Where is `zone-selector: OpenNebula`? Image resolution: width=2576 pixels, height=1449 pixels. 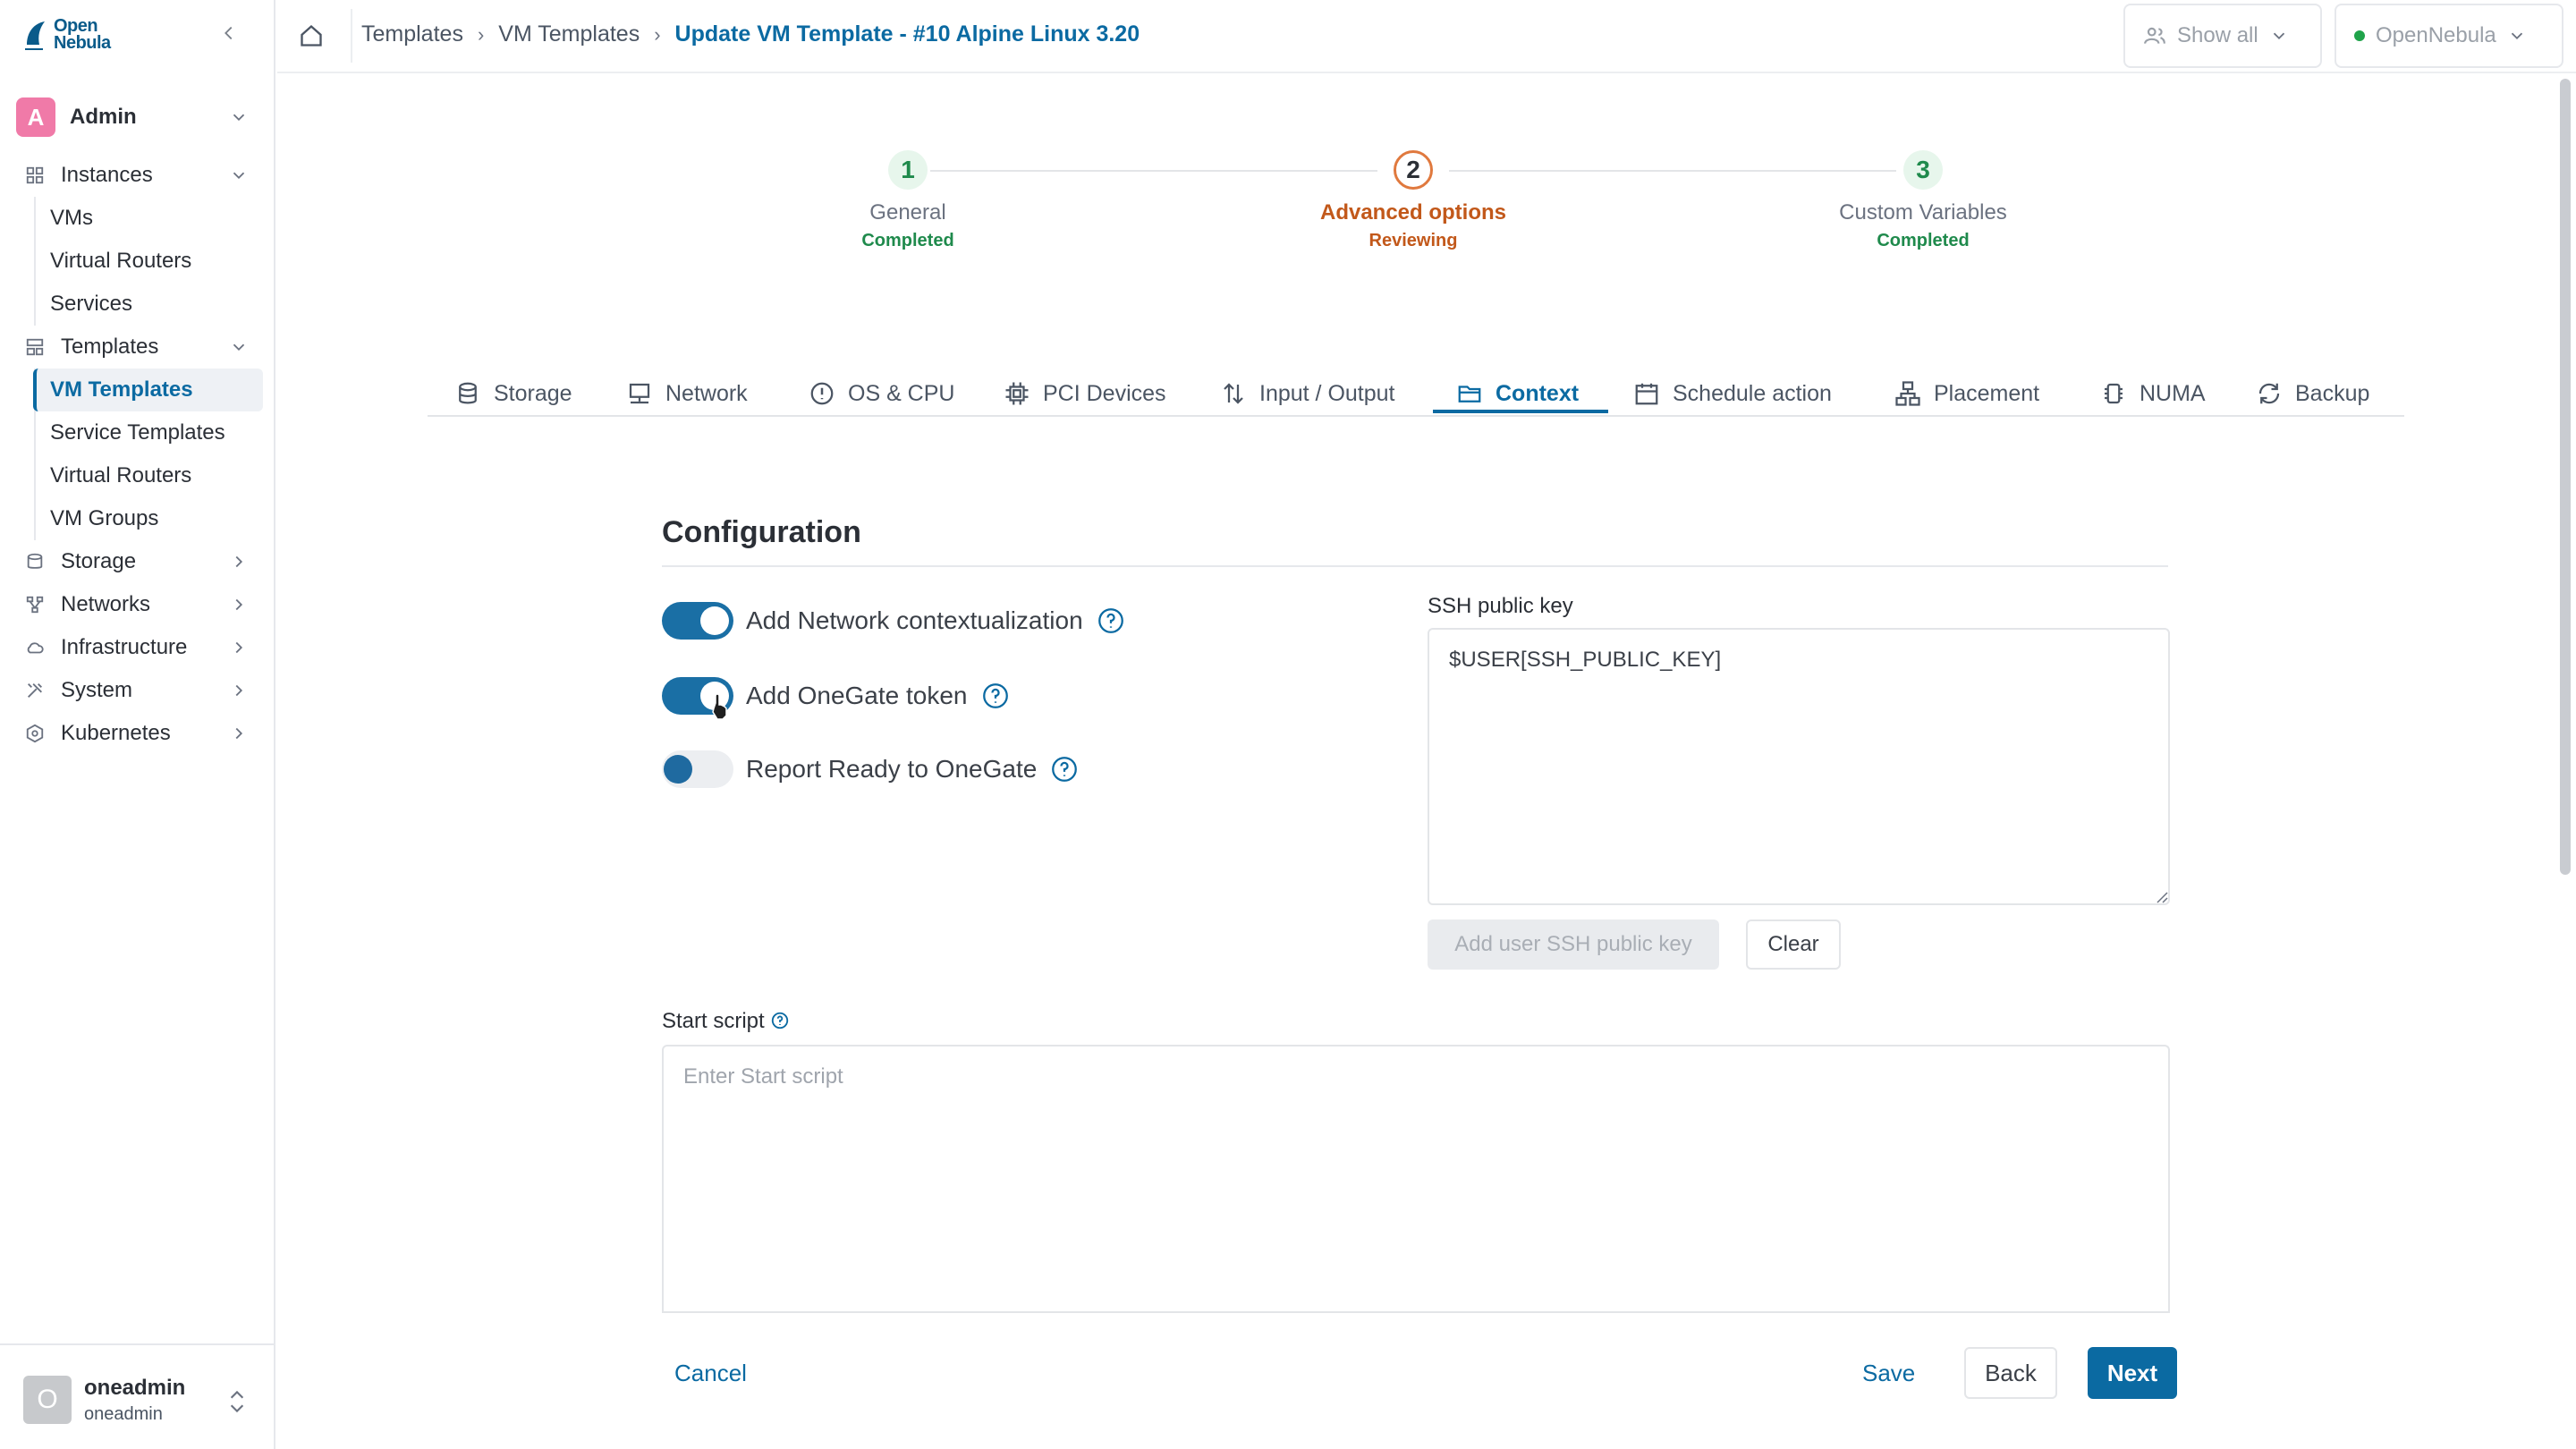
zone-selector: OpenNebula is located at coordinates (2448, 36).